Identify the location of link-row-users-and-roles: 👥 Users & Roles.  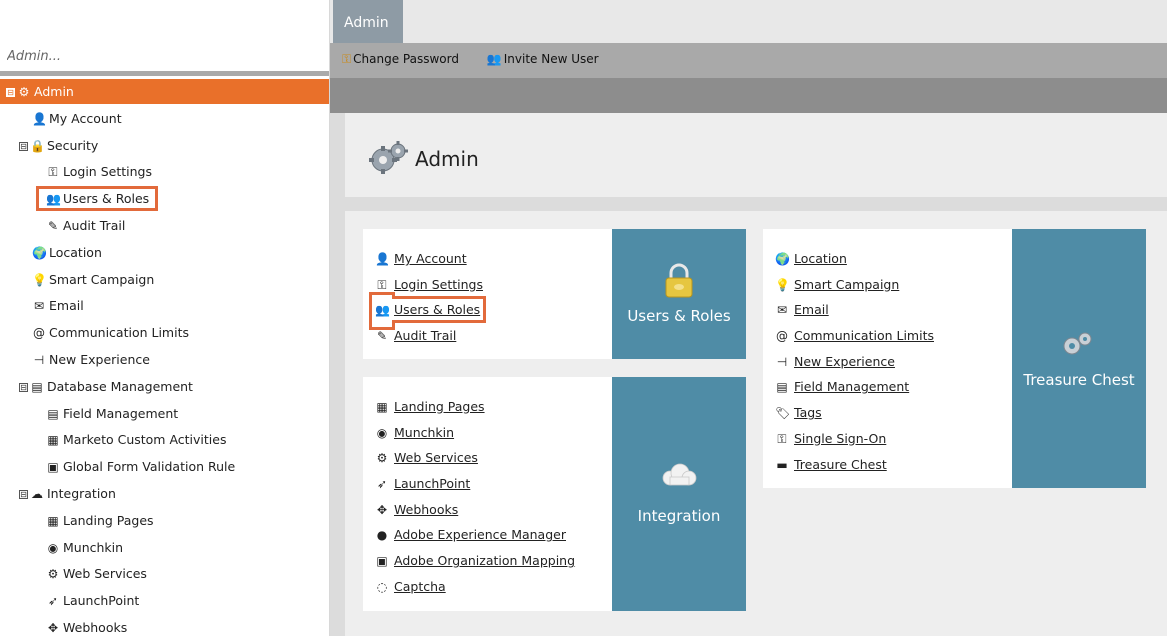
(427, 310).